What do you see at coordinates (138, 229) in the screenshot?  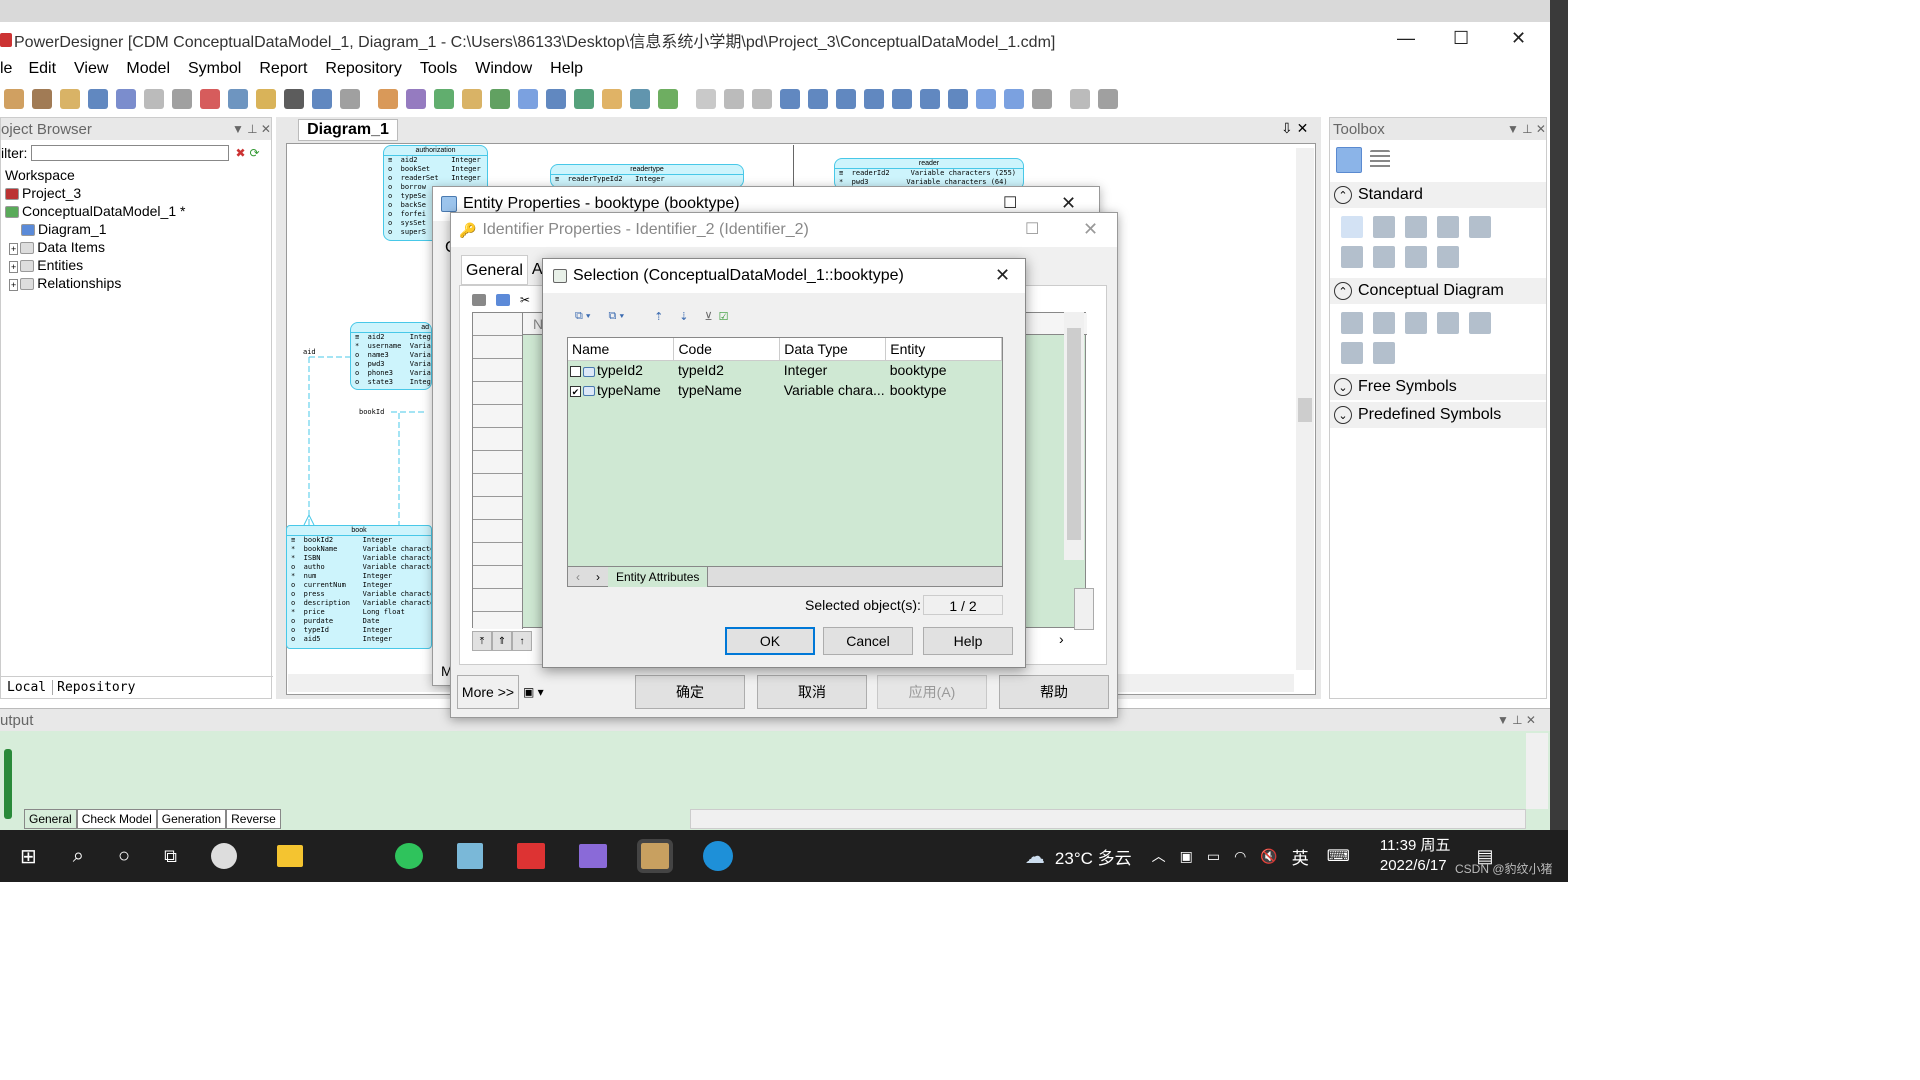 I see `tree-item: Diagram_1` at bounding box center [138, 229].